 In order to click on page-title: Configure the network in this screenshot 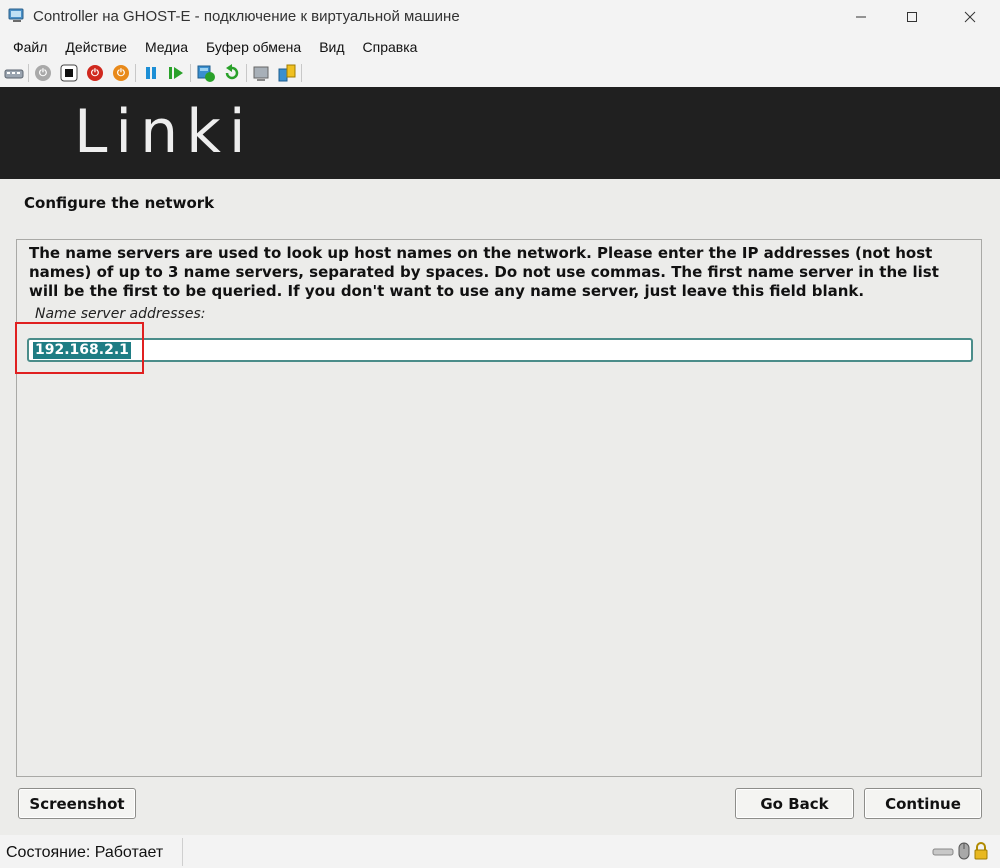, I will do `click(119, 203)`.